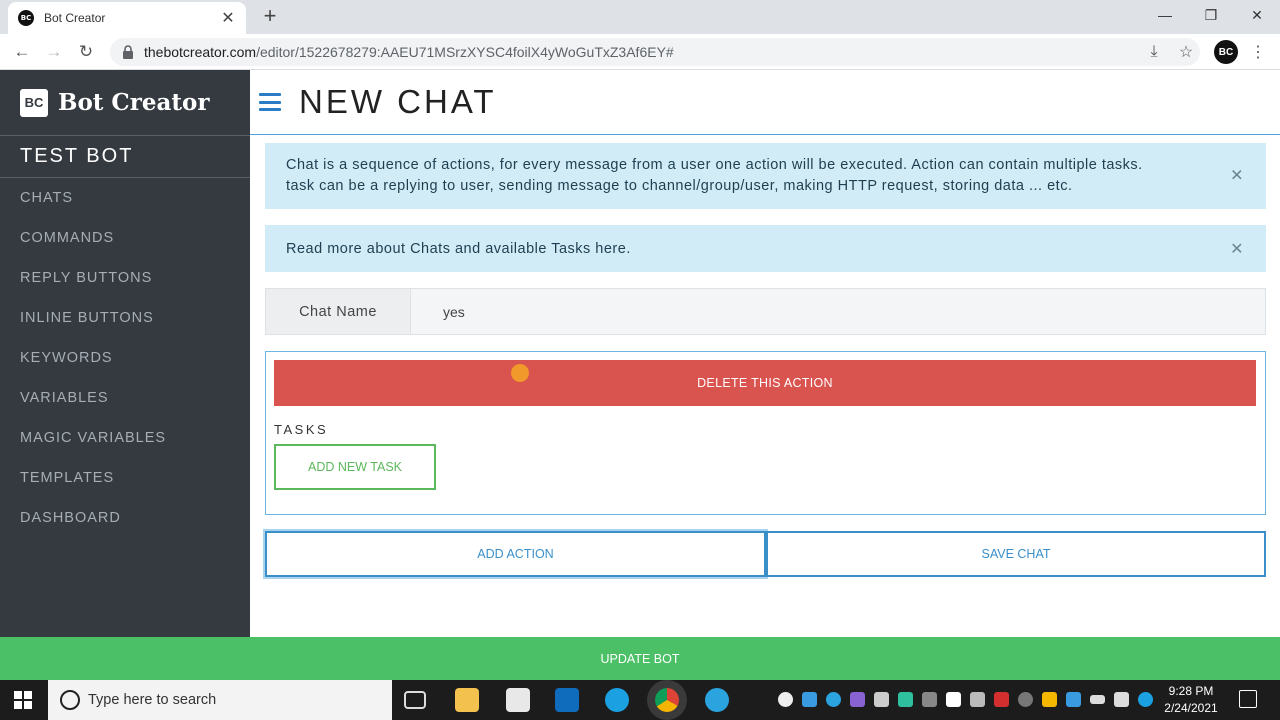 Image resolution: width=1280 pixels, height=720 pixels. I want to click on page-header: NEW CHAT, so click(765, 102).